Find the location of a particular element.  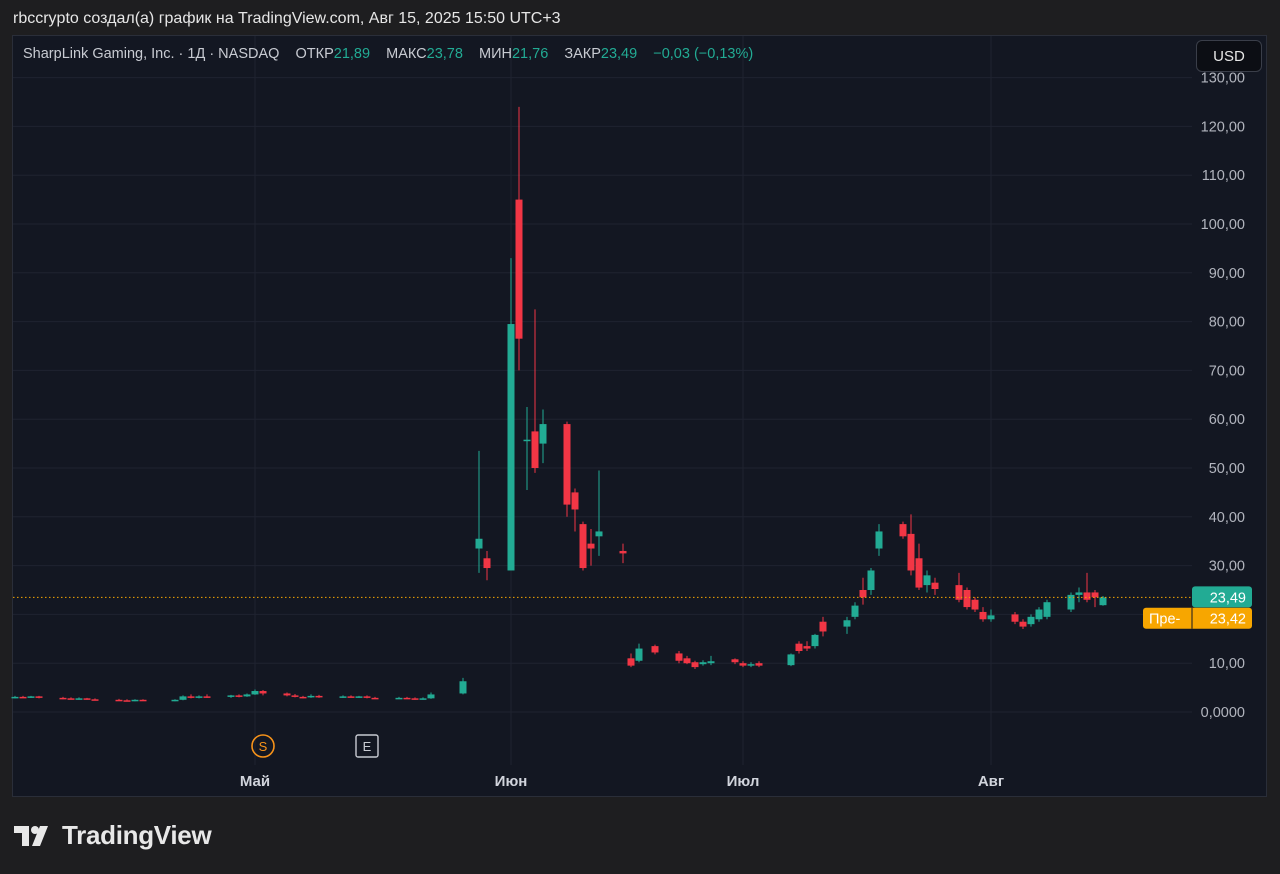

x-tick-label: Июл is located at coordinates (743, 781).